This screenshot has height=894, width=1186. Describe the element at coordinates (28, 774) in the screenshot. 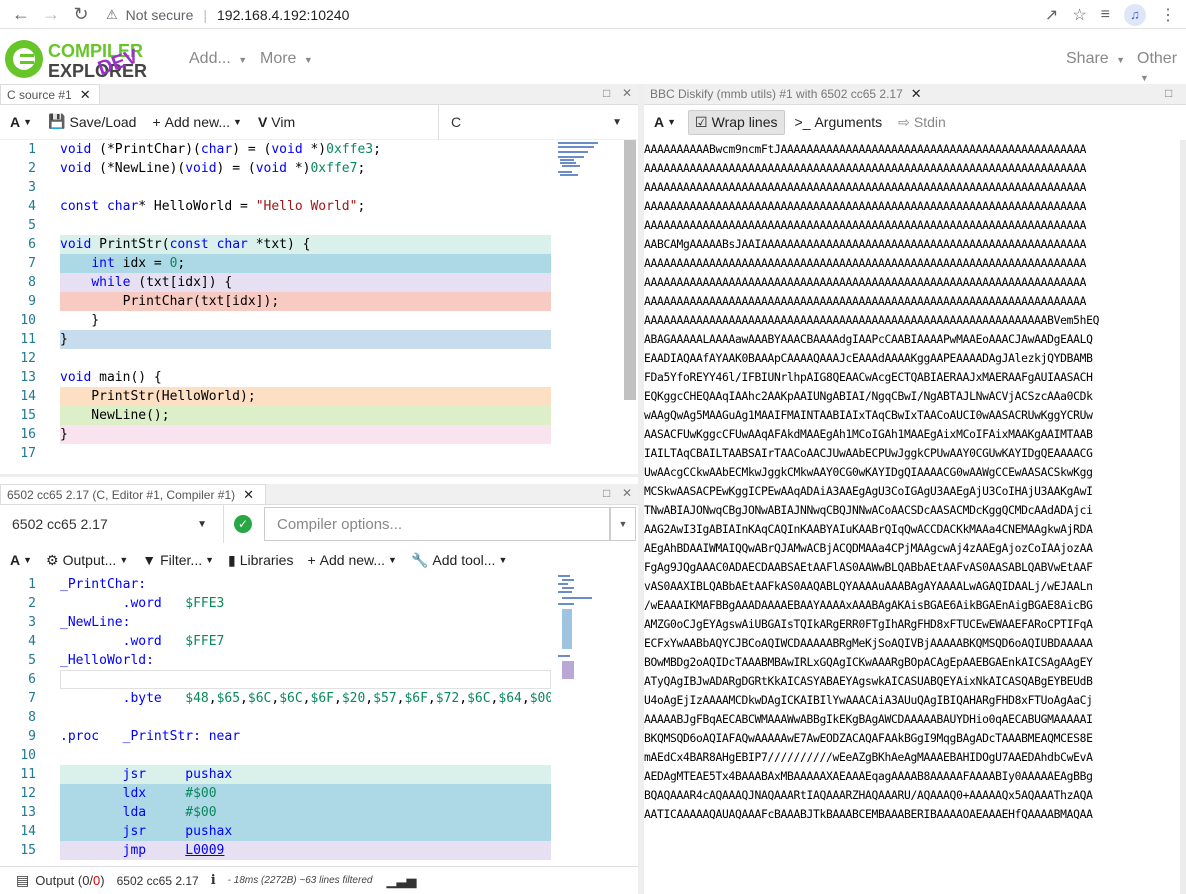

I see `line-number: 11` at that location.